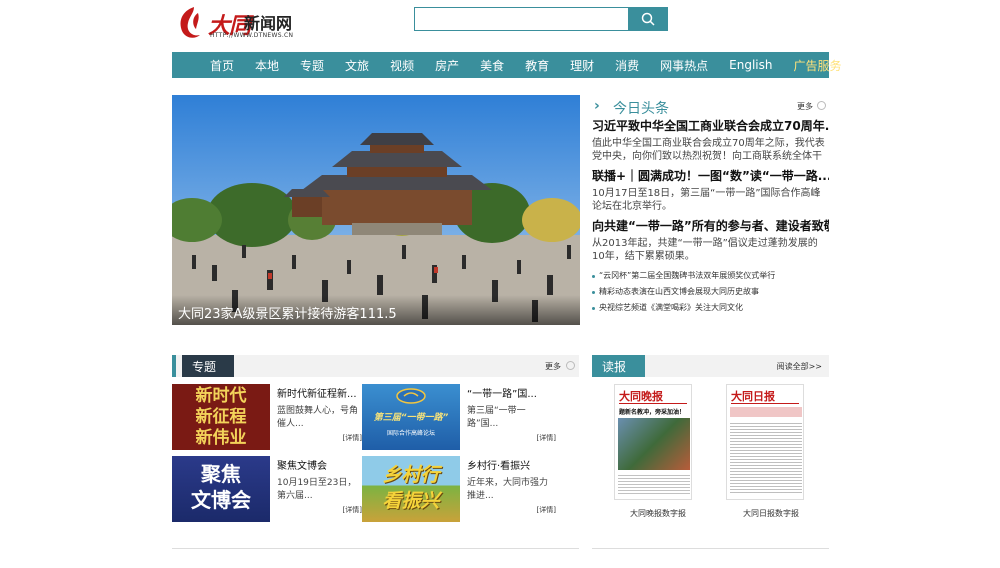  Describe the element at coordinates (190, 22) in the screenshot. I see `logo-flame-icon` at that location.